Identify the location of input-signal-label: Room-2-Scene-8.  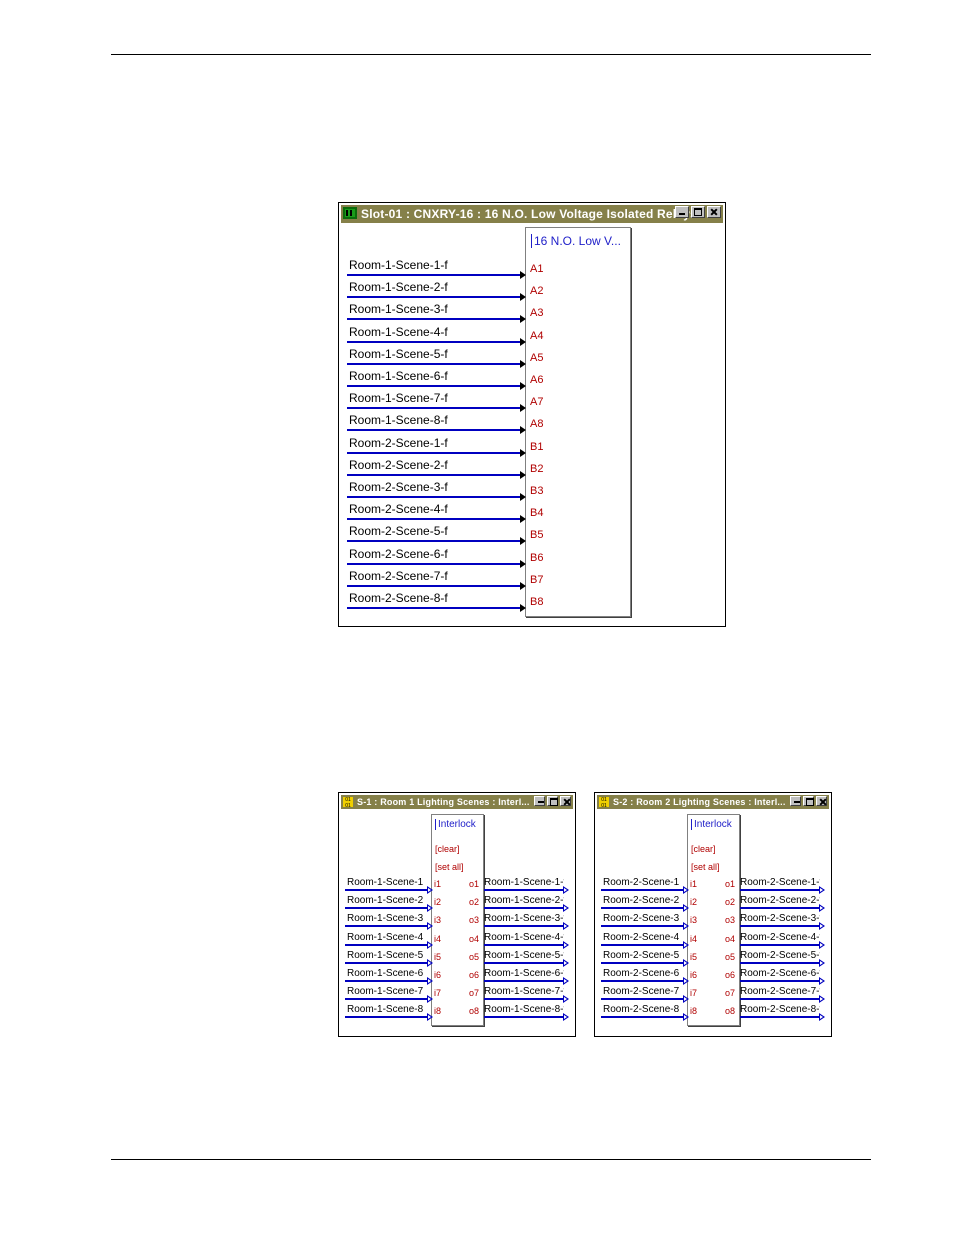
(641, 1009).